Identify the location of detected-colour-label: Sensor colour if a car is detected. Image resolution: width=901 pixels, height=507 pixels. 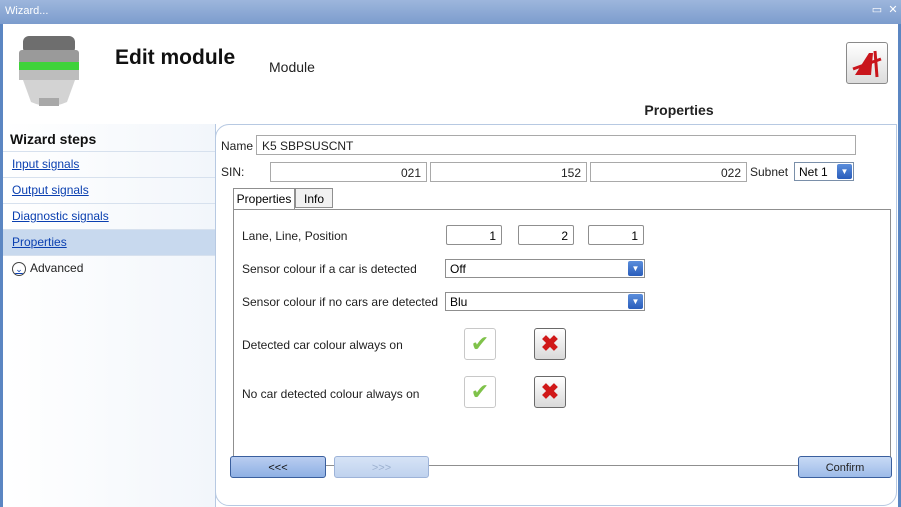
(329, 269).